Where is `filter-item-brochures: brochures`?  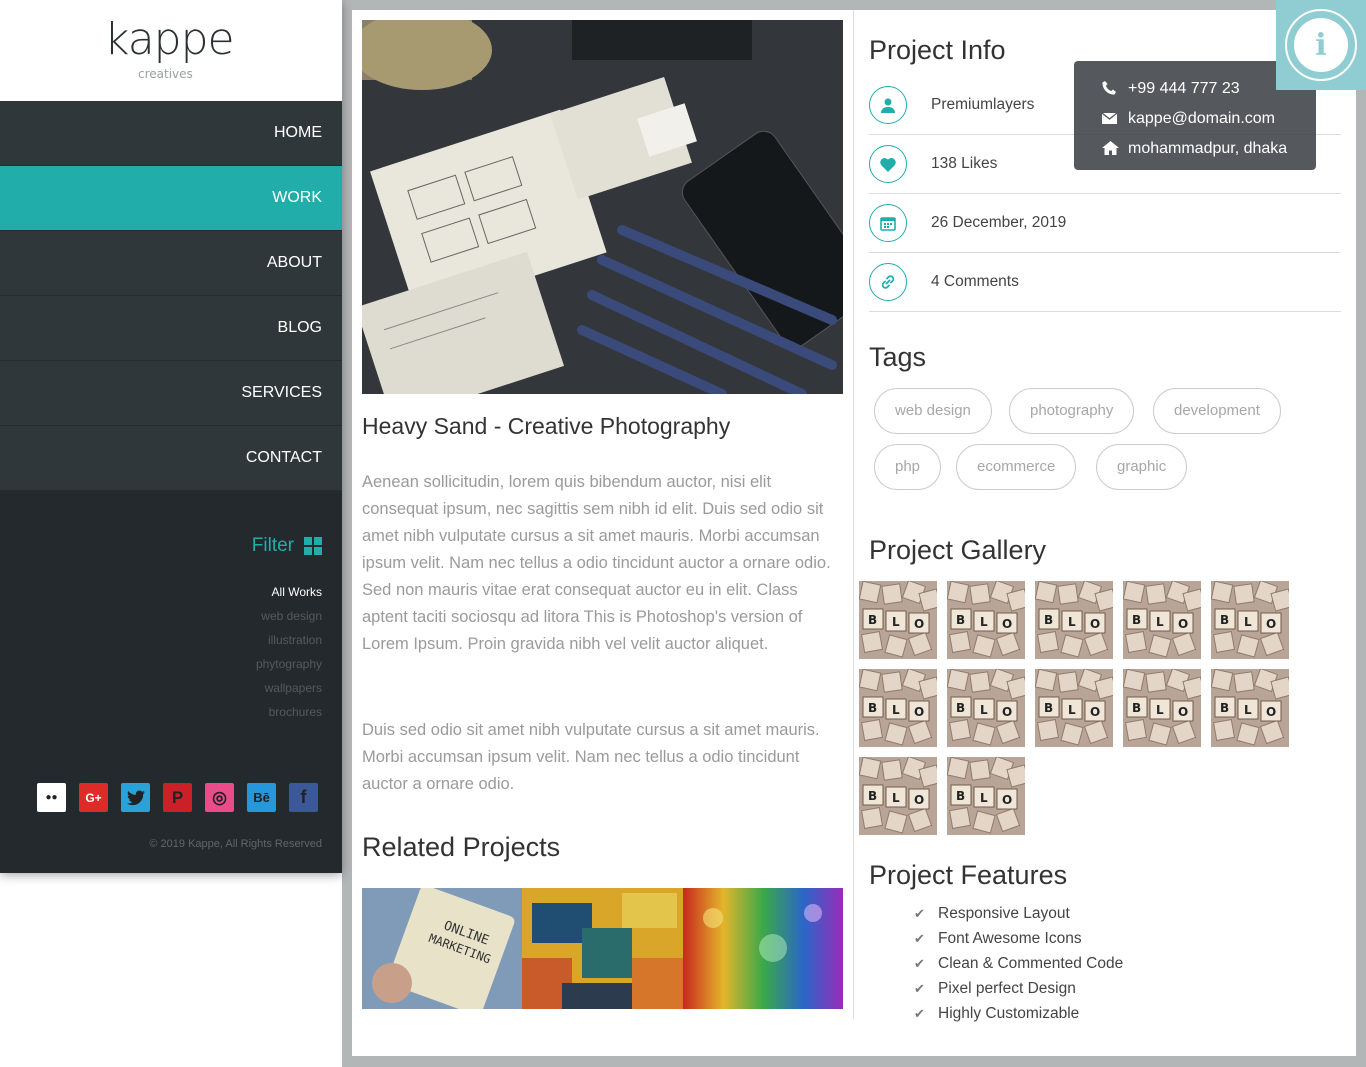
filter-item-brochures: brochures is located at coordinates (289, 712).